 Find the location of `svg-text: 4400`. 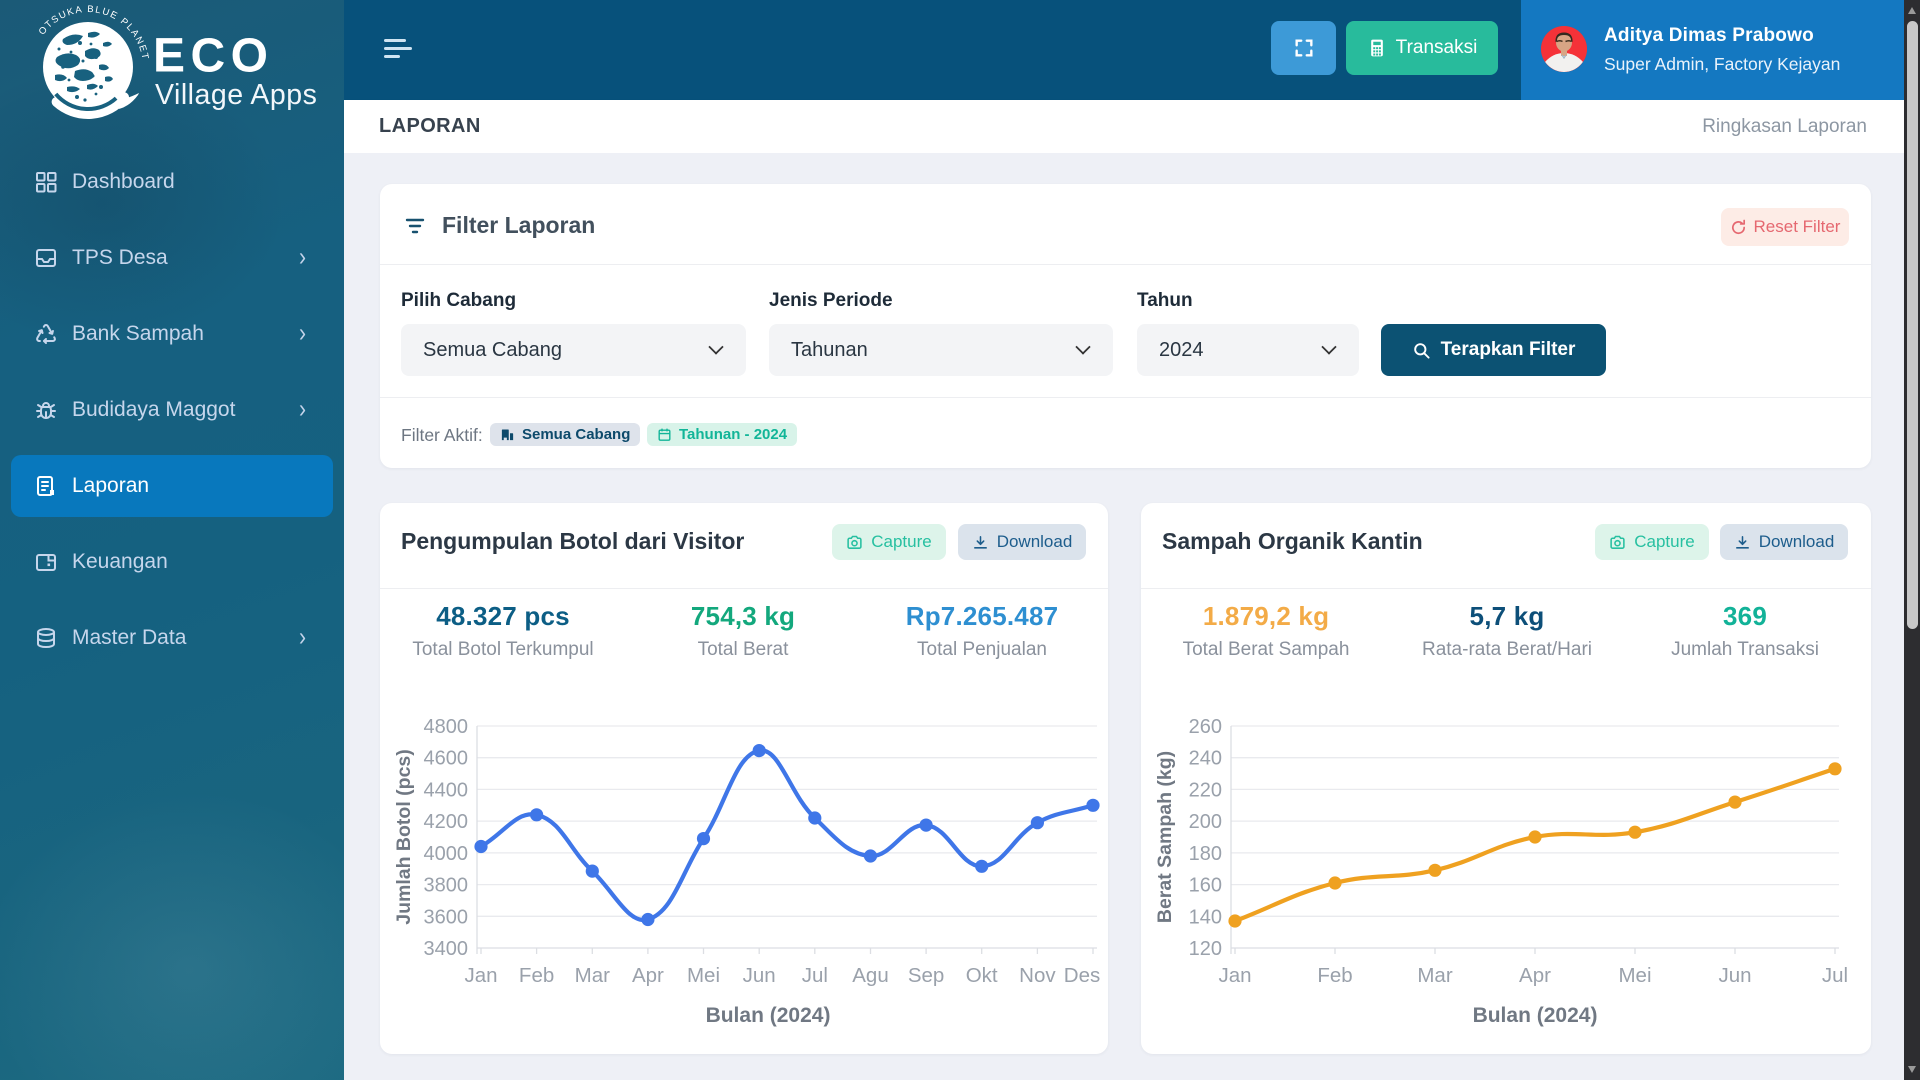

svg-text: 4400 is located at coordinates (446, 790).